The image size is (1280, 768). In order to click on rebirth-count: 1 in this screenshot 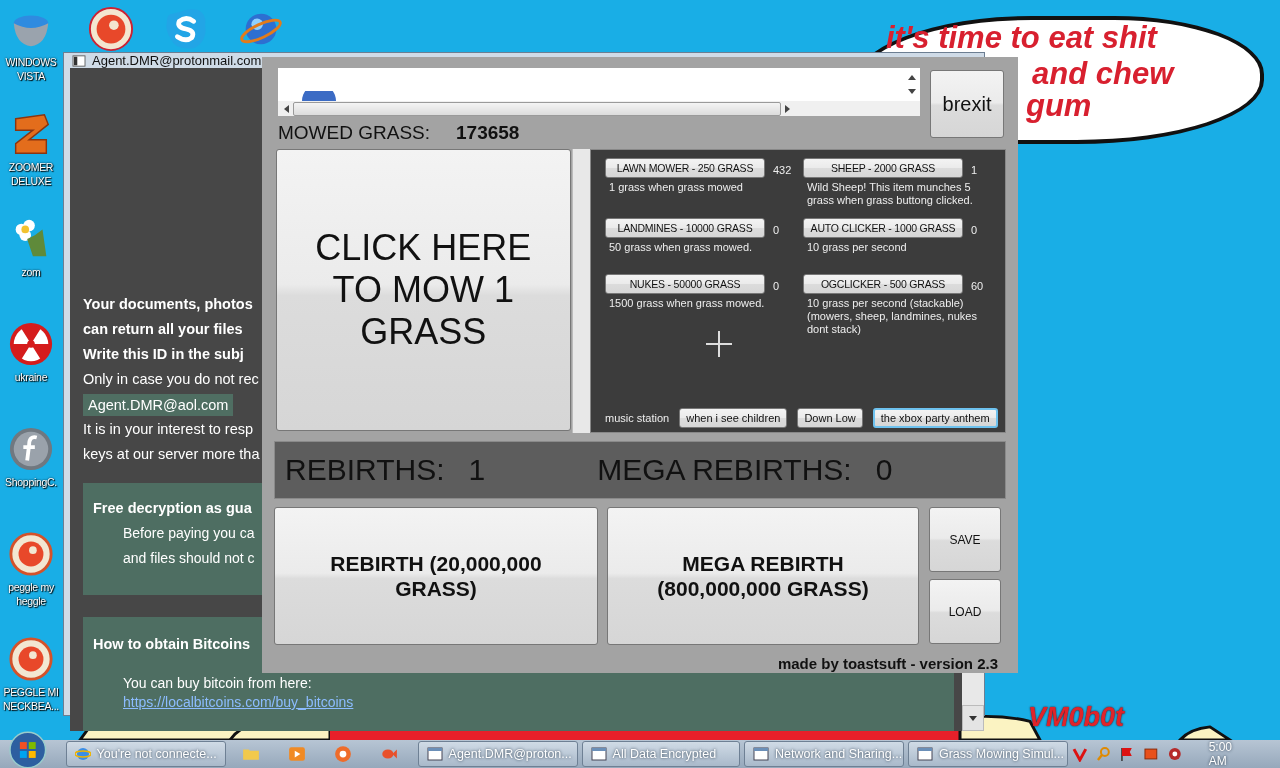, I will do `click(477, 470)`.